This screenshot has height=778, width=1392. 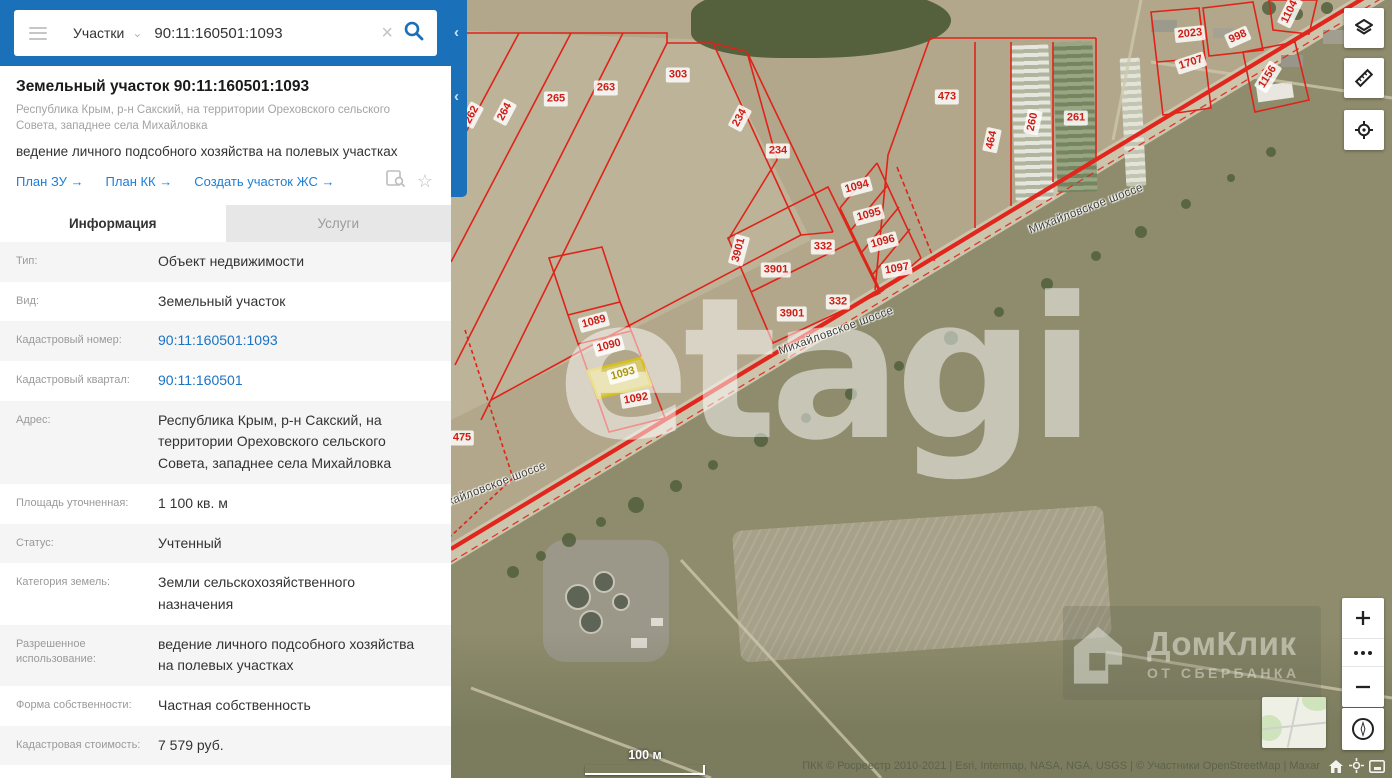 What do you see at coordinates (1314, 704) in the screenshot?
I see `minimap-green-area` at bounding box center [1314, 704].